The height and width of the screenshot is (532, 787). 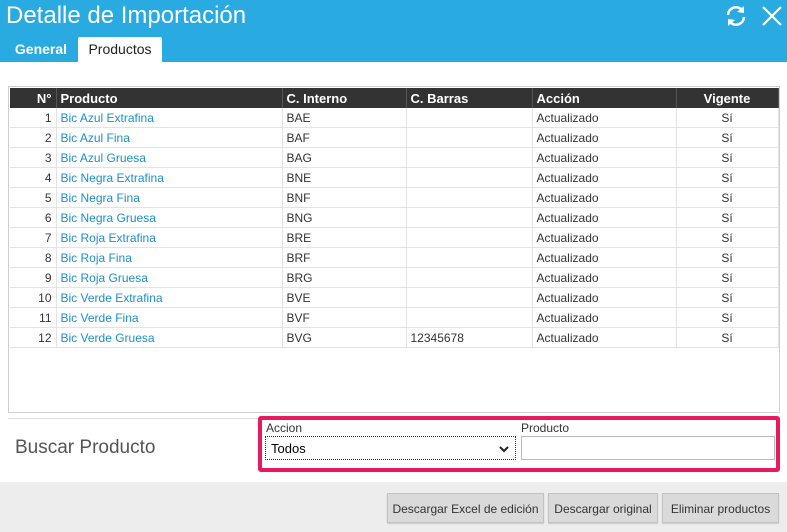 What do you see at coordinates (33, 297) in the screenshot?
I see `cell-numero: 10` at bounding box center [33, 297].